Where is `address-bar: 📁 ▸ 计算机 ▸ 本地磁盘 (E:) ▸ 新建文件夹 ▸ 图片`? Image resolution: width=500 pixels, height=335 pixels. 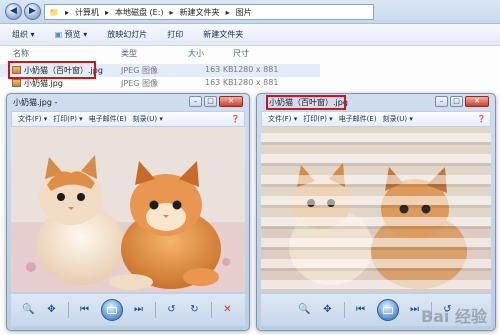 address-bar: 📁 ▸ 计算机 ▸ 本地磁盘 (E:) ▸ 新建文件夹 ▸ 图片 is located at coordinates (209, 12).